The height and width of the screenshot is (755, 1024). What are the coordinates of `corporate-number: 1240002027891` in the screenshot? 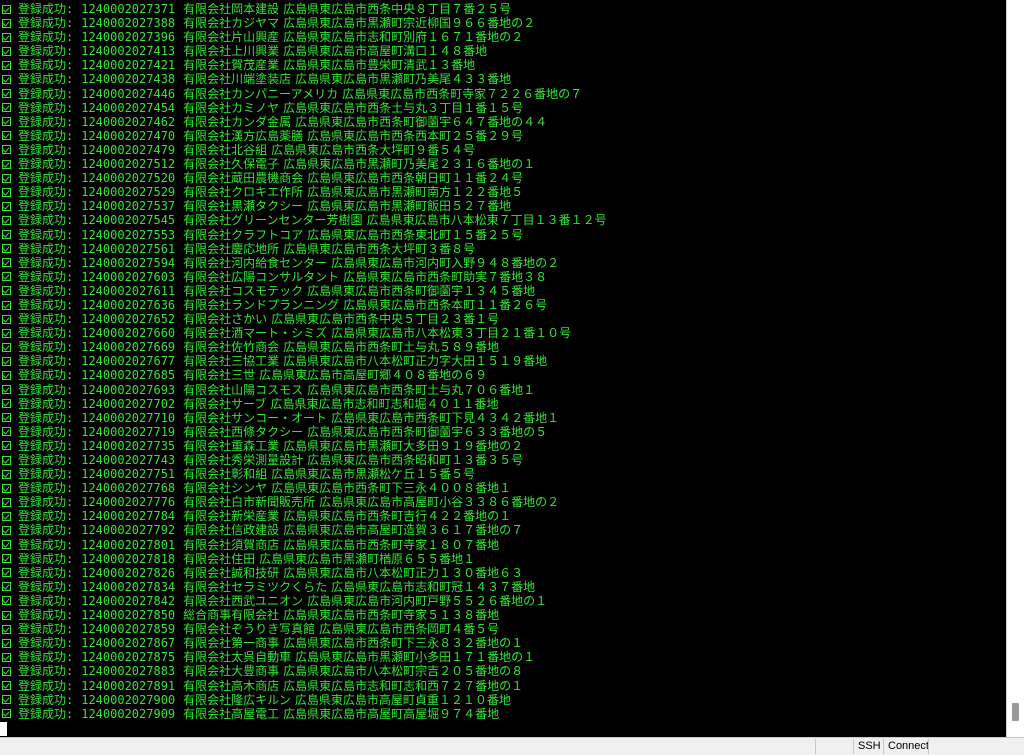 It's located at (128, 685).